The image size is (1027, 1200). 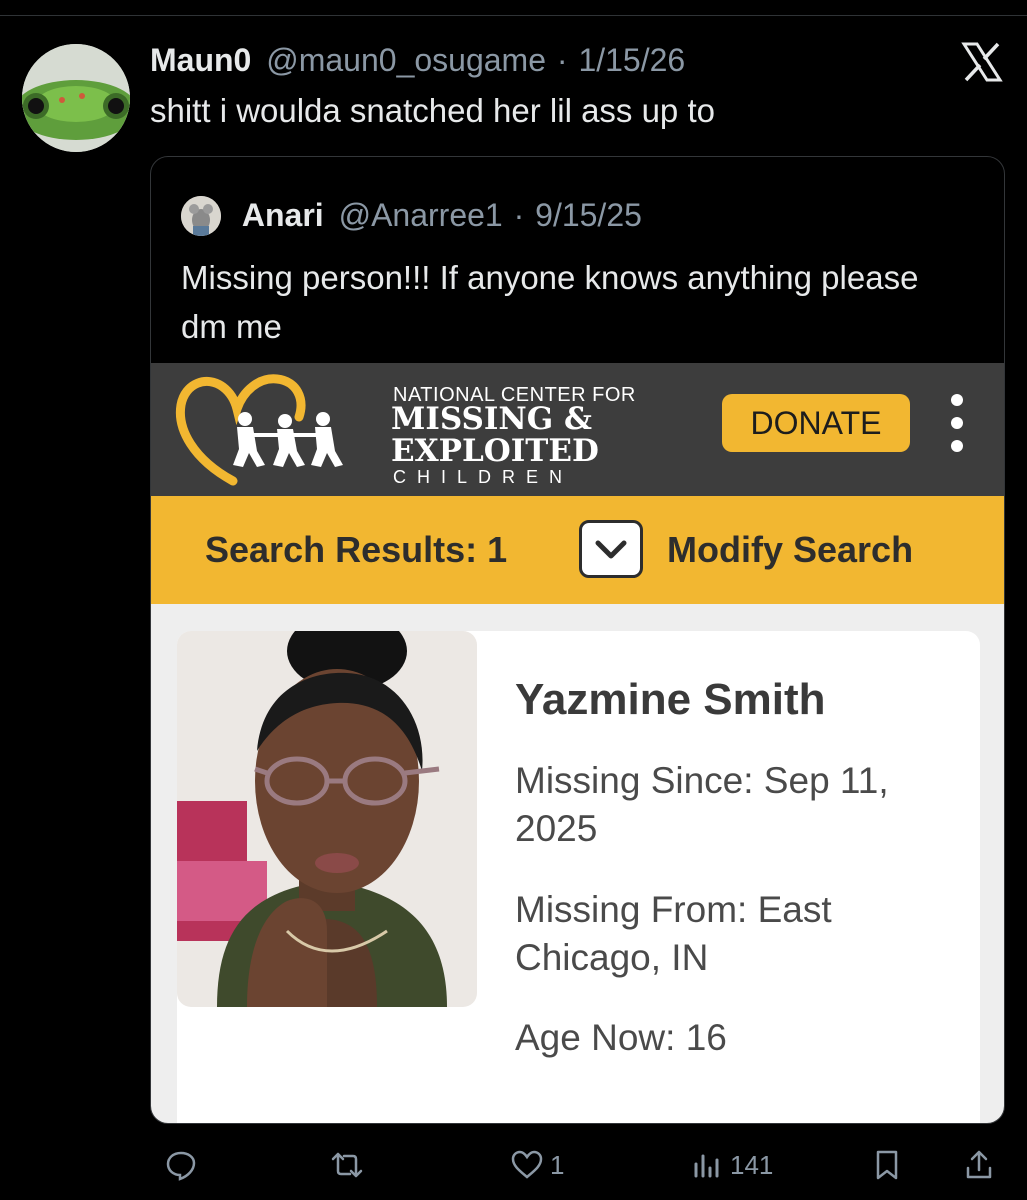 I want to click on age-now: Age Now: 16, so click(x=621, y=1037).